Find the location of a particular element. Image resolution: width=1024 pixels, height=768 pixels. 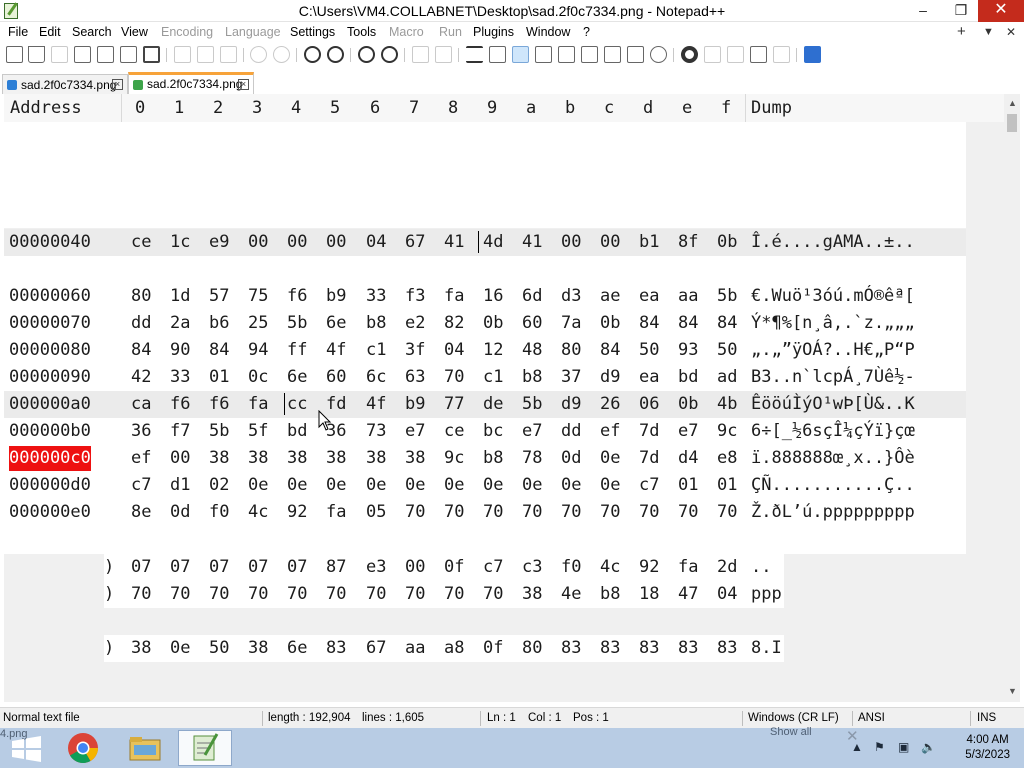

save-icon is located at coordinates (59, 54).